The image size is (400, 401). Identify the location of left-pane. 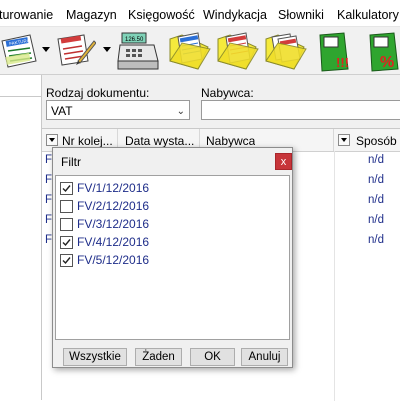
(21, 237).